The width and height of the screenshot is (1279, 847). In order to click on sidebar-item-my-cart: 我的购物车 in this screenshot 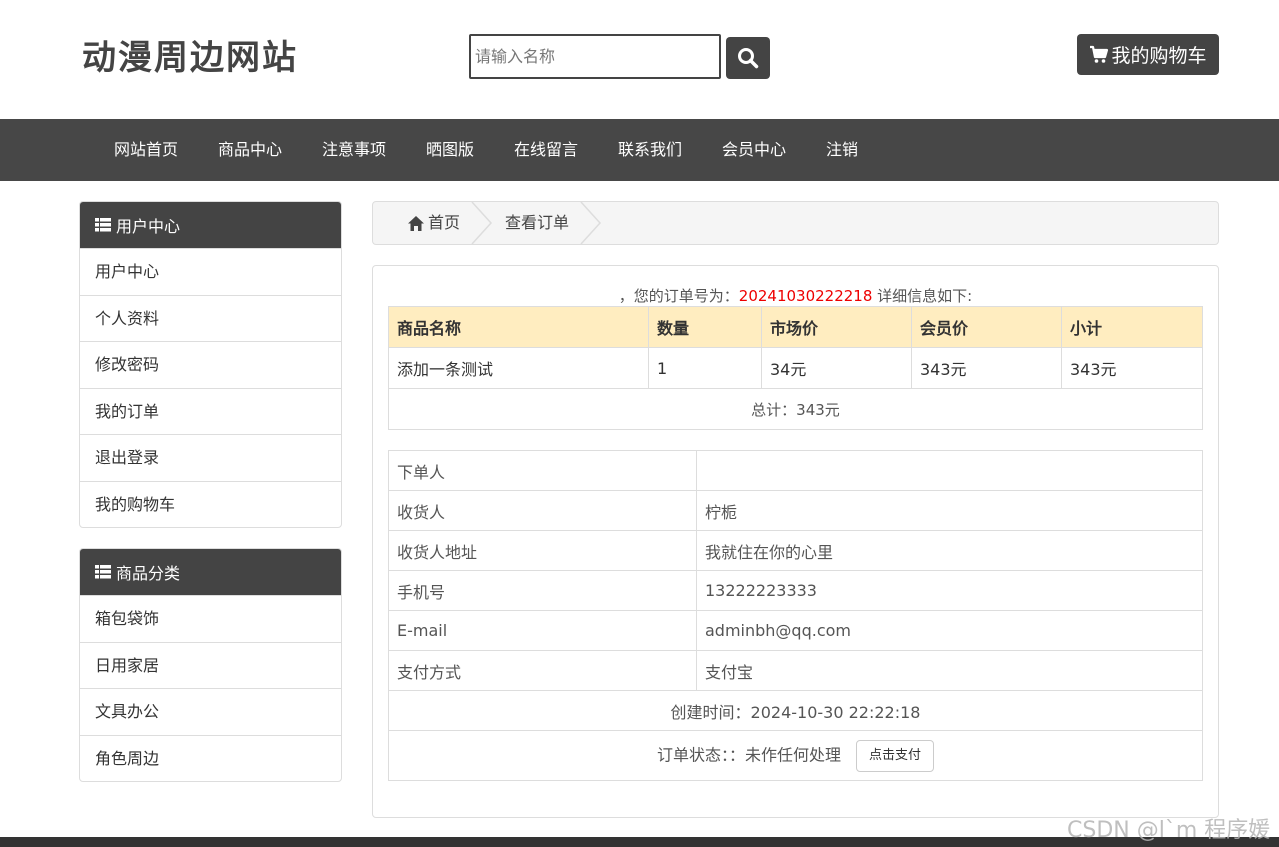, I will do `click(210, 503)`.